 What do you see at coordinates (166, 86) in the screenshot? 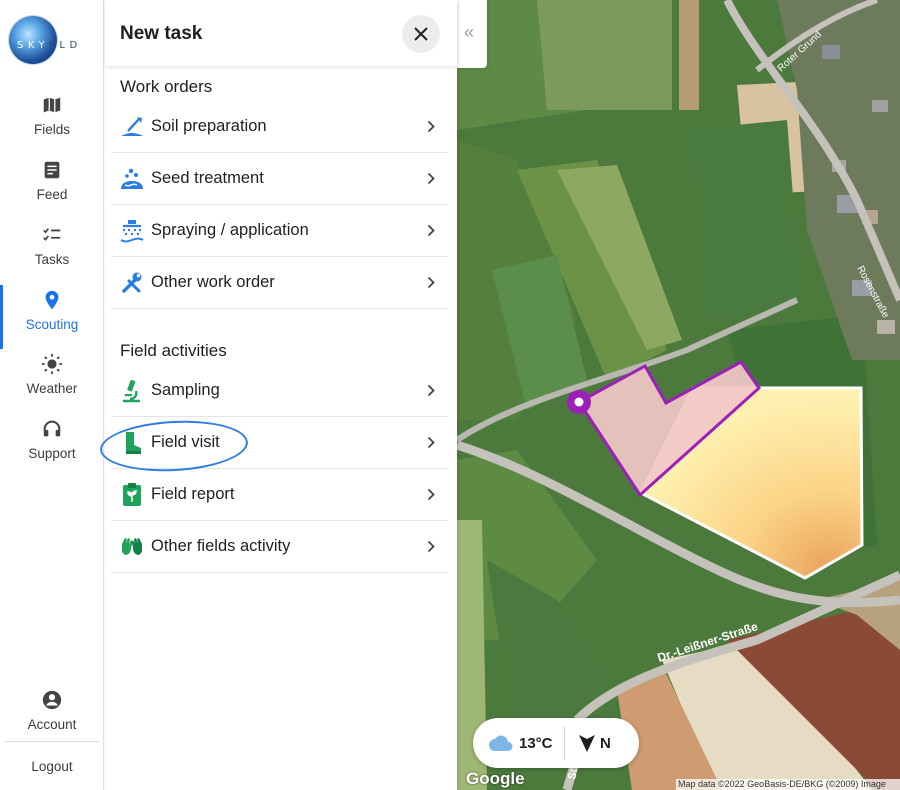
I see `section-title-work-orders: Work orders` at bounding box center [166, 86].